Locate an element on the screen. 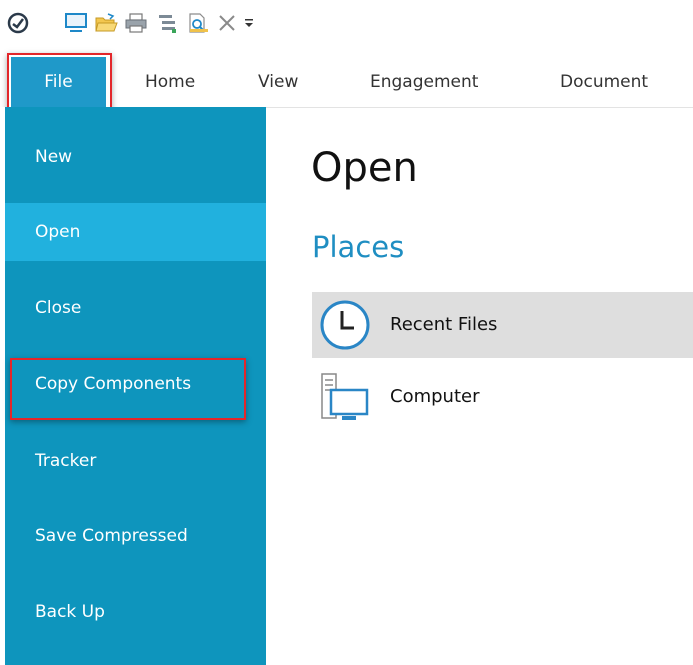  monitor-icon is located at coordinates (76, 23).